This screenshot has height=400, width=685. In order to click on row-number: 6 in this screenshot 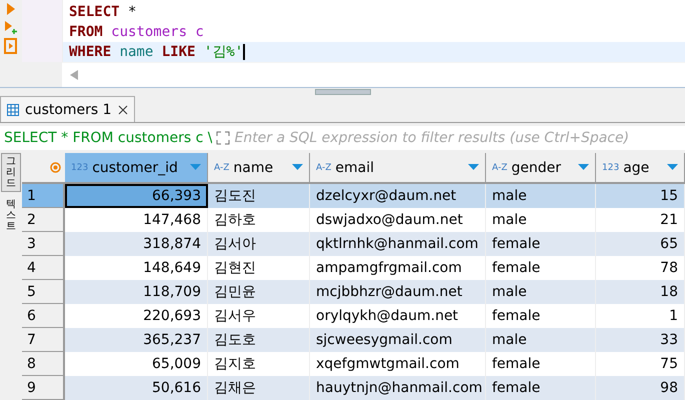, I will do `click(43, 316)`.